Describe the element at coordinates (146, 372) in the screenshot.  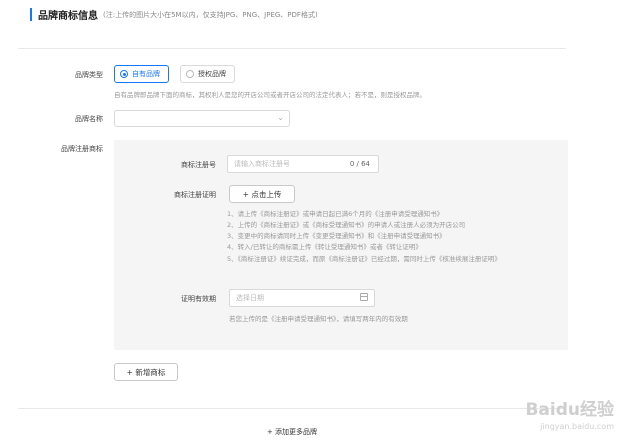
I see `add-trademark-button: + 新增商标` at that location.